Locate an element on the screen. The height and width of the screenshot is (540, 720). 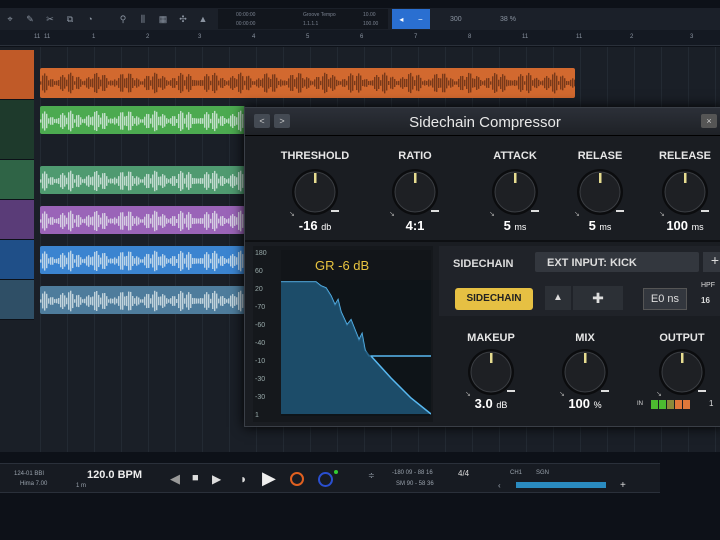
knob-value: 3.0 dB is located at coordinates (491, 403).